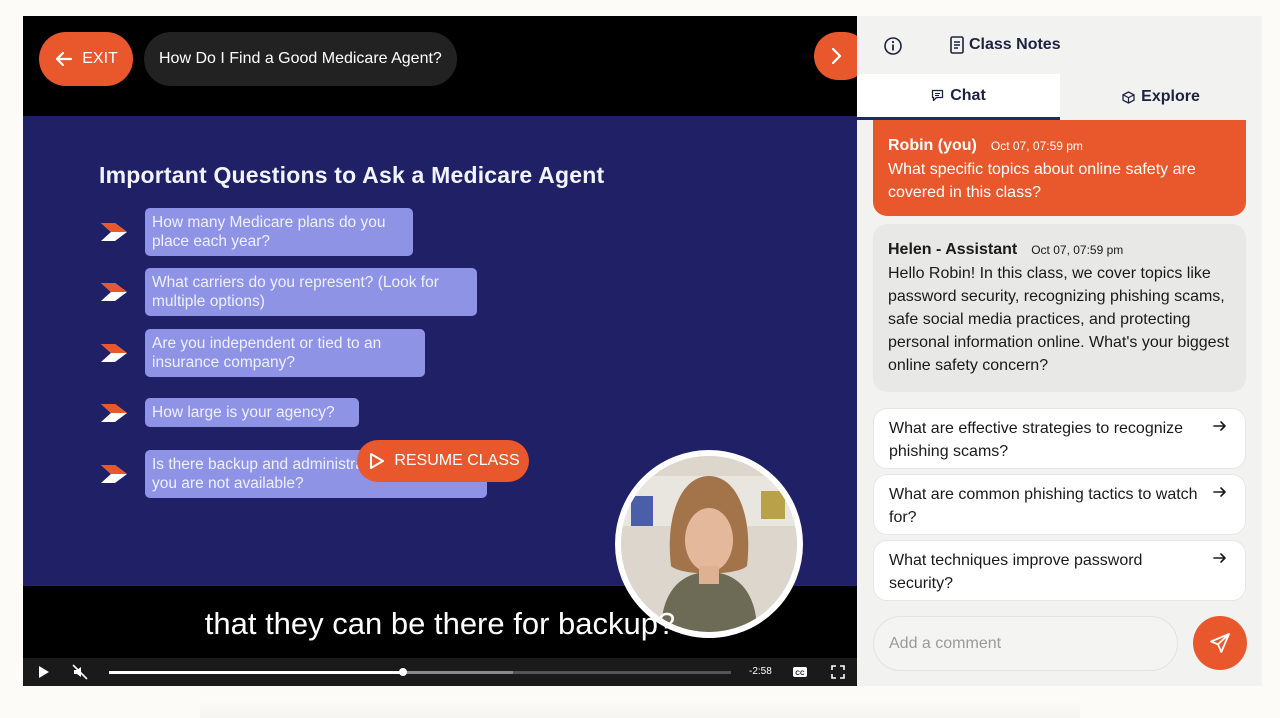 The width and height of the screenshot is (1280, 718). I want to click on comment-input, so click(1025, 643).